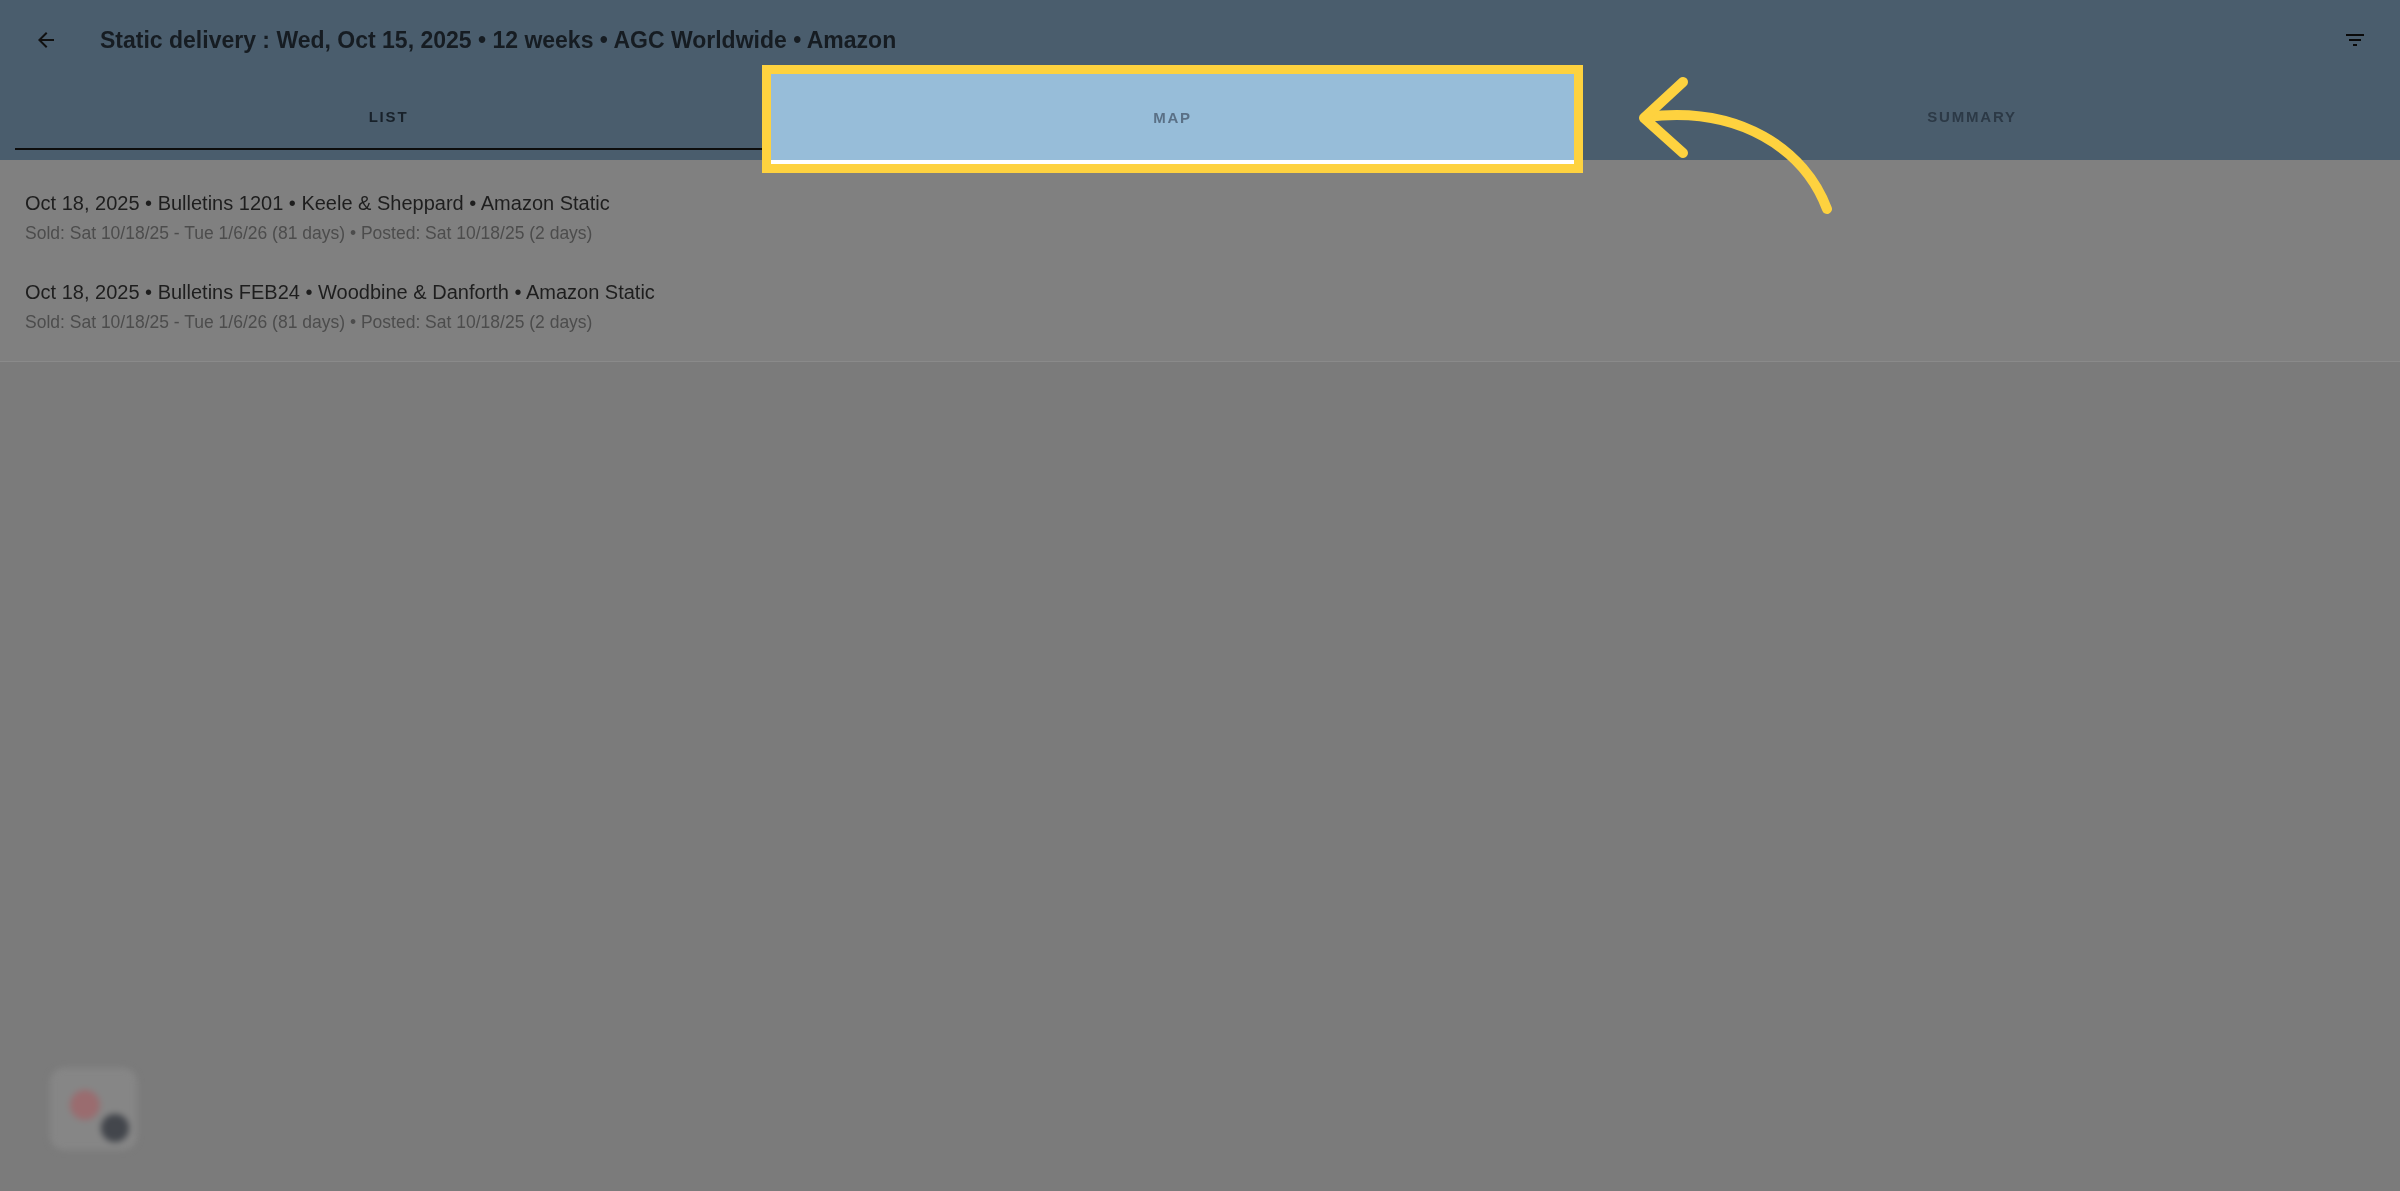  I want to click on row-title: Oct 18, 2025 • Bulletins FEB24 • Woodbine & Danforth • Amazon Static, so click(340, 292).